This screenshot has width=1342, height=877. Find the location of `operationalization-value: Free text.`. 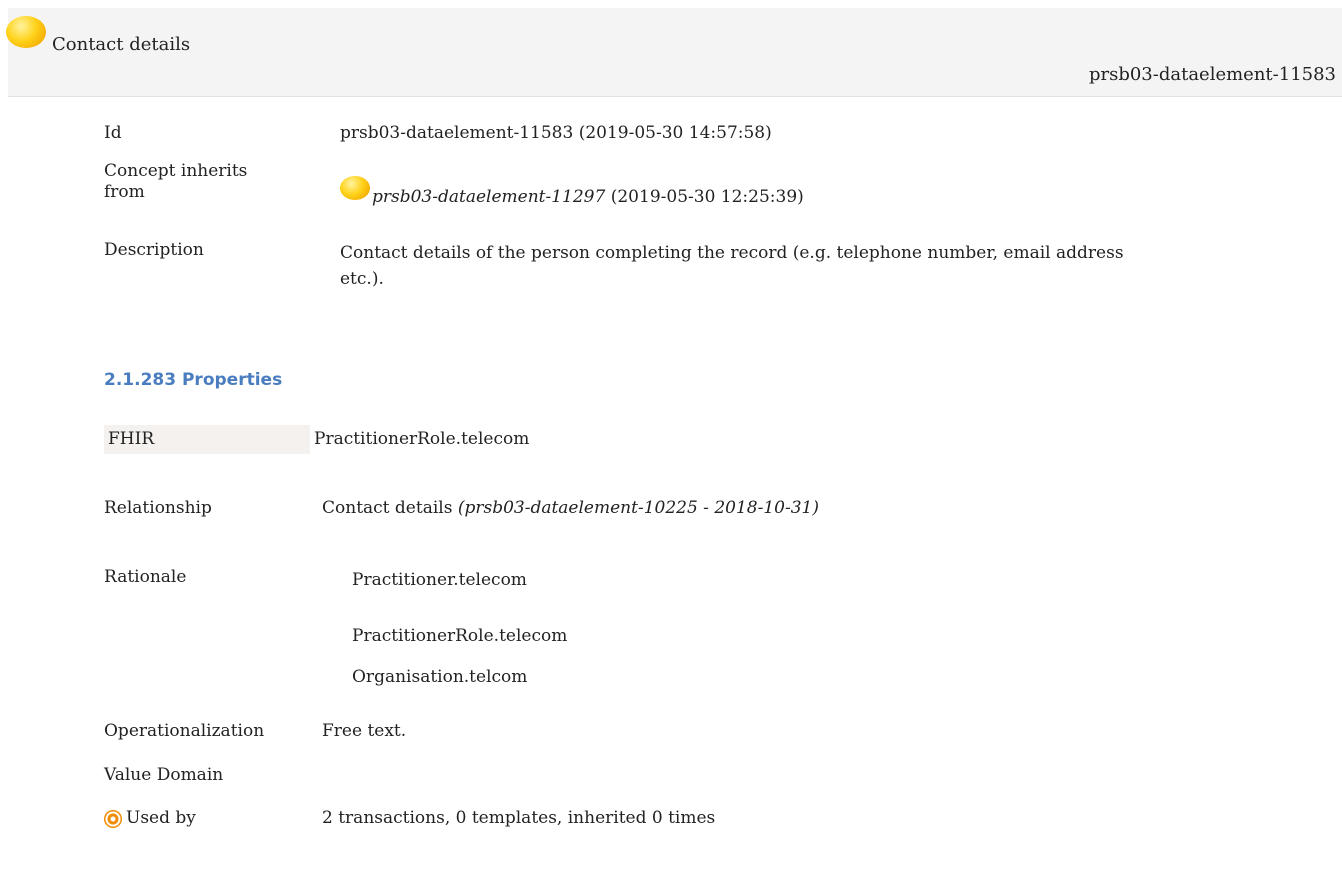

operationalization-value: Free text. is located at coordinates (364, 731).